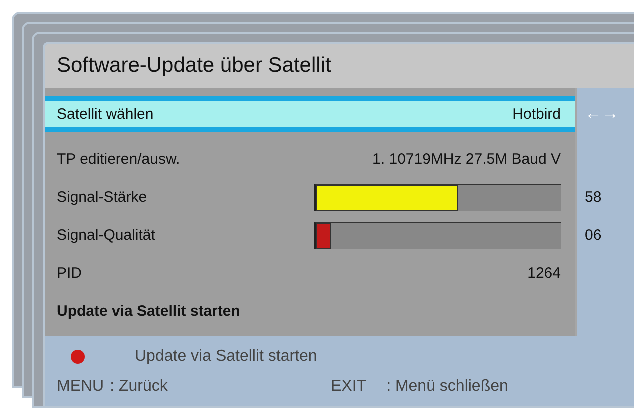 The height and width of the screenshot is (410, 634). I want to click on menu-row: TP editieren/ausw. 1. 10719MHz 27.5M Baud V, so click(310, 159).